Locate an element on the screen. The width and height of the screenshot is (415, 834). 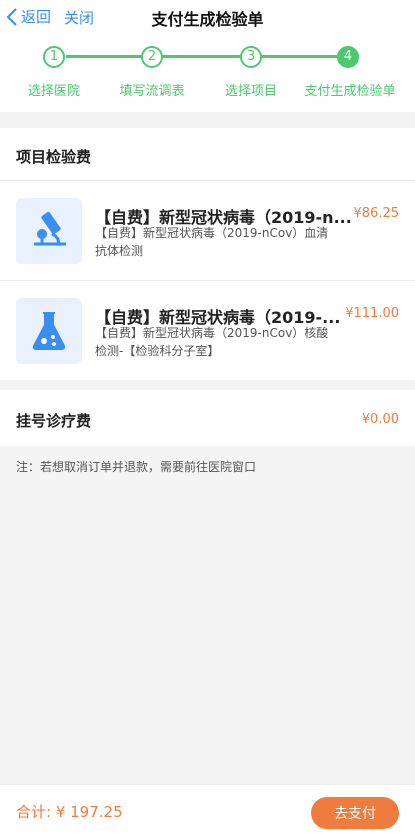
step-2-label: 填写流调表 is located at coordinates (152, 91).